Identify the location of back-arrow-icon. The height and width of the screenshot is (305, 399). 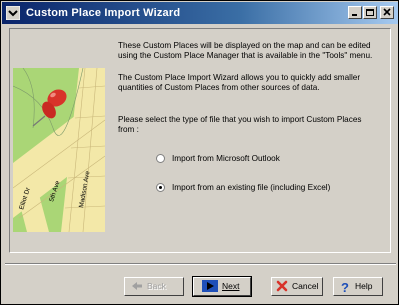
(137, 286).